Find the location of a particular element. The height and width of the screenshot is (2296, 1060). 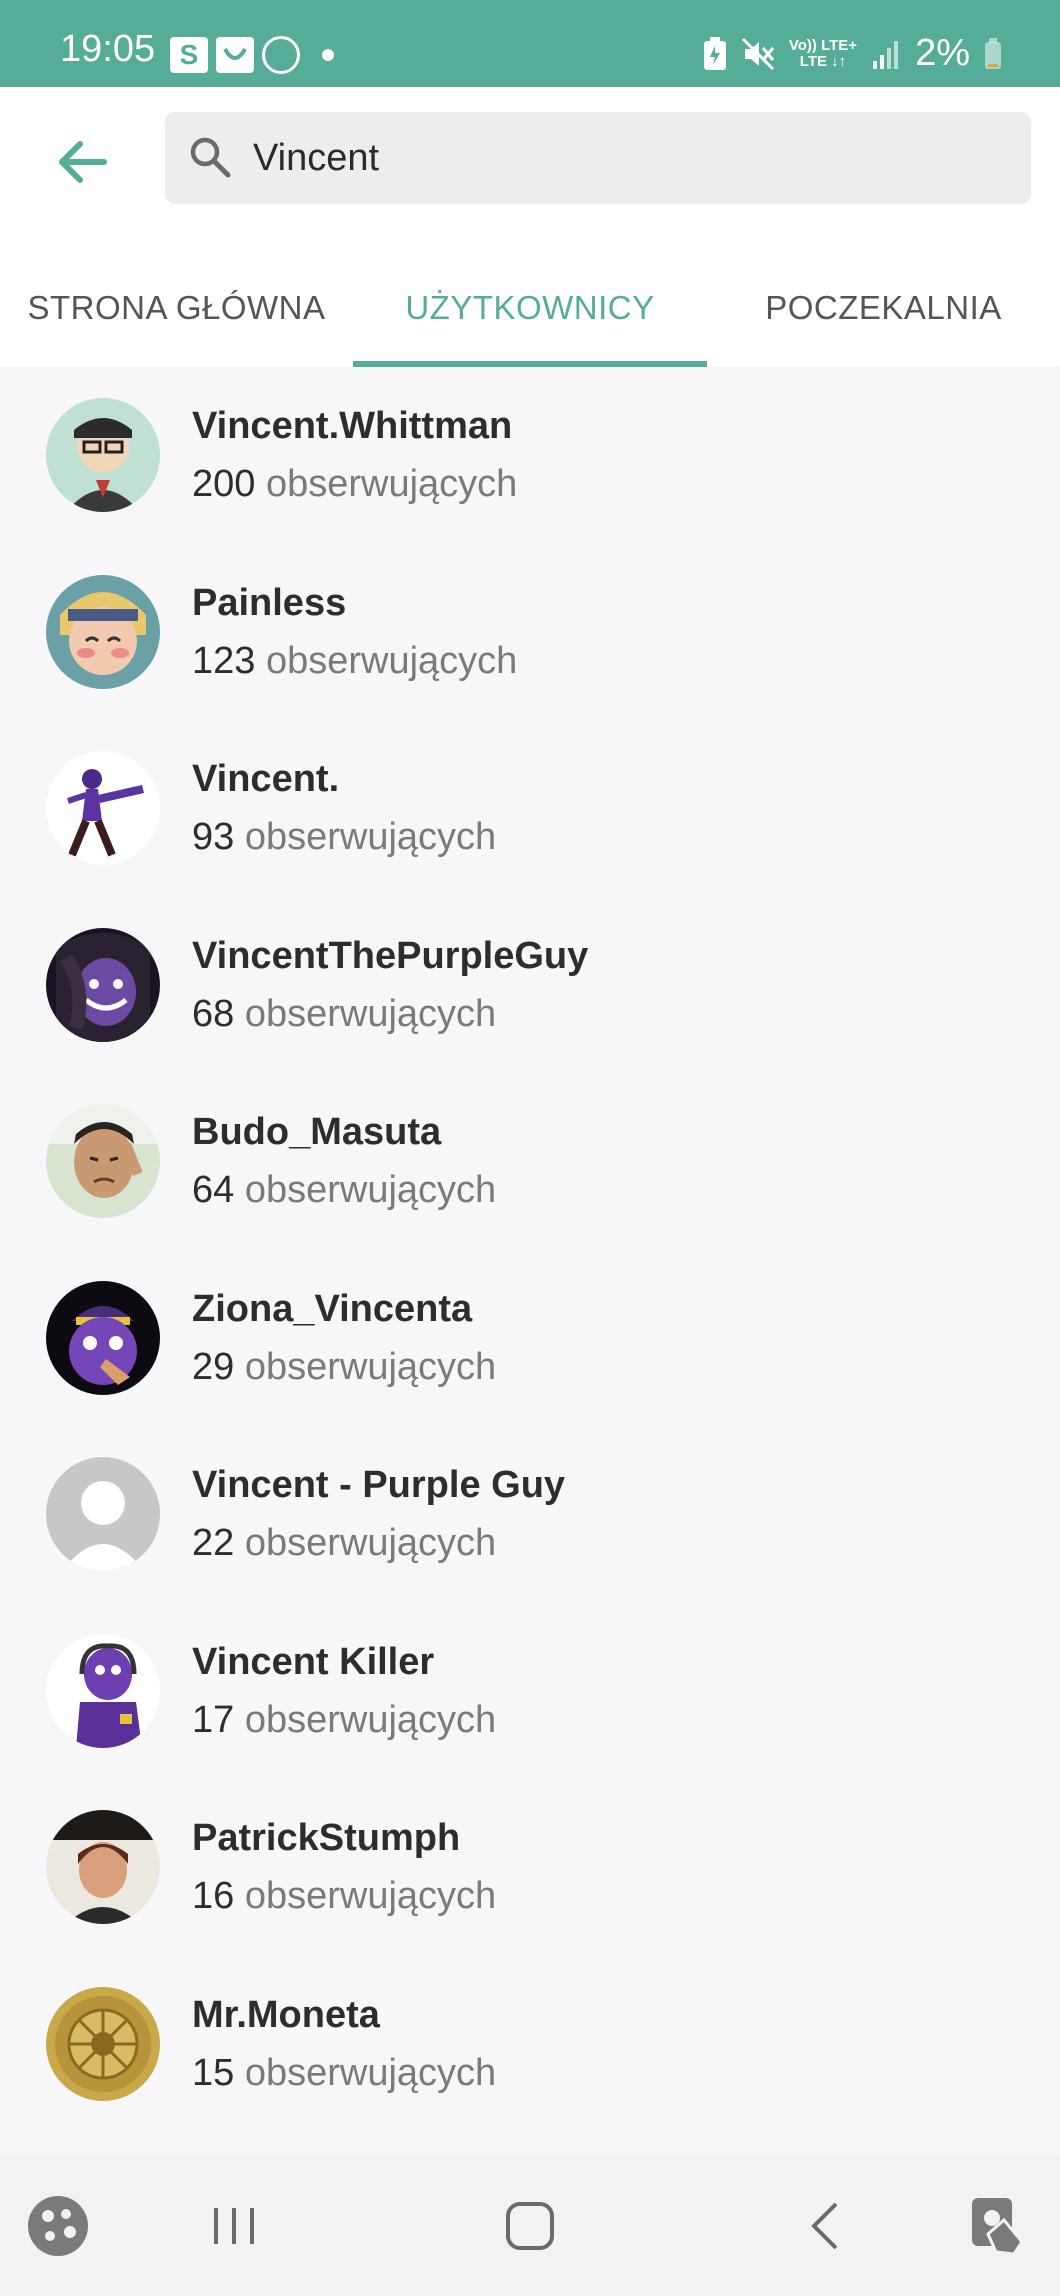

screenshot-button is located at coordinates (998, 2226).